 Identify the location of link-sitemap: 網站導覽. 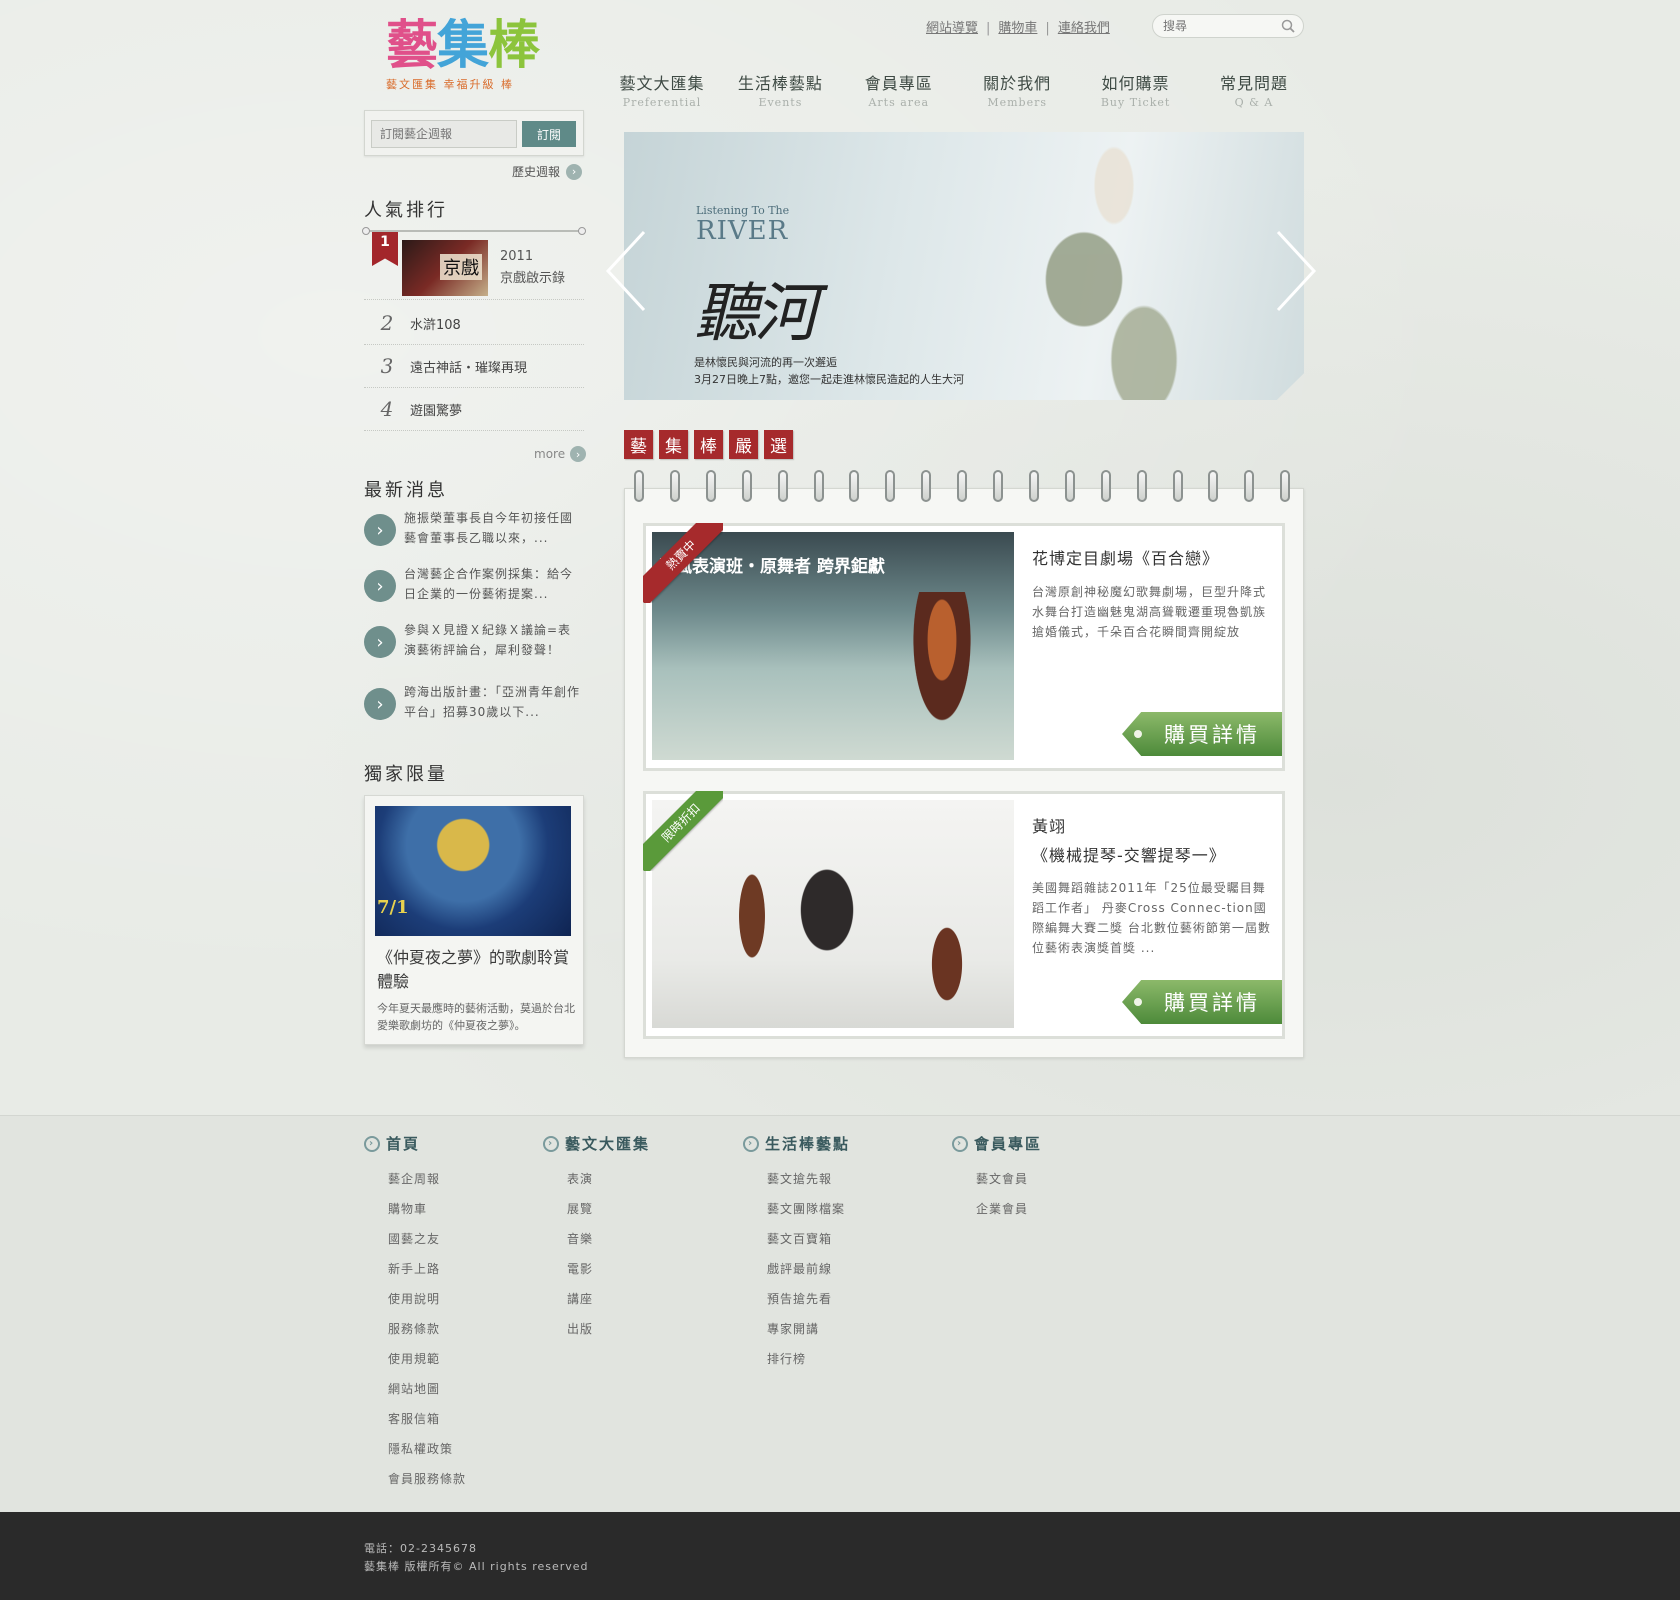
(952, 28).